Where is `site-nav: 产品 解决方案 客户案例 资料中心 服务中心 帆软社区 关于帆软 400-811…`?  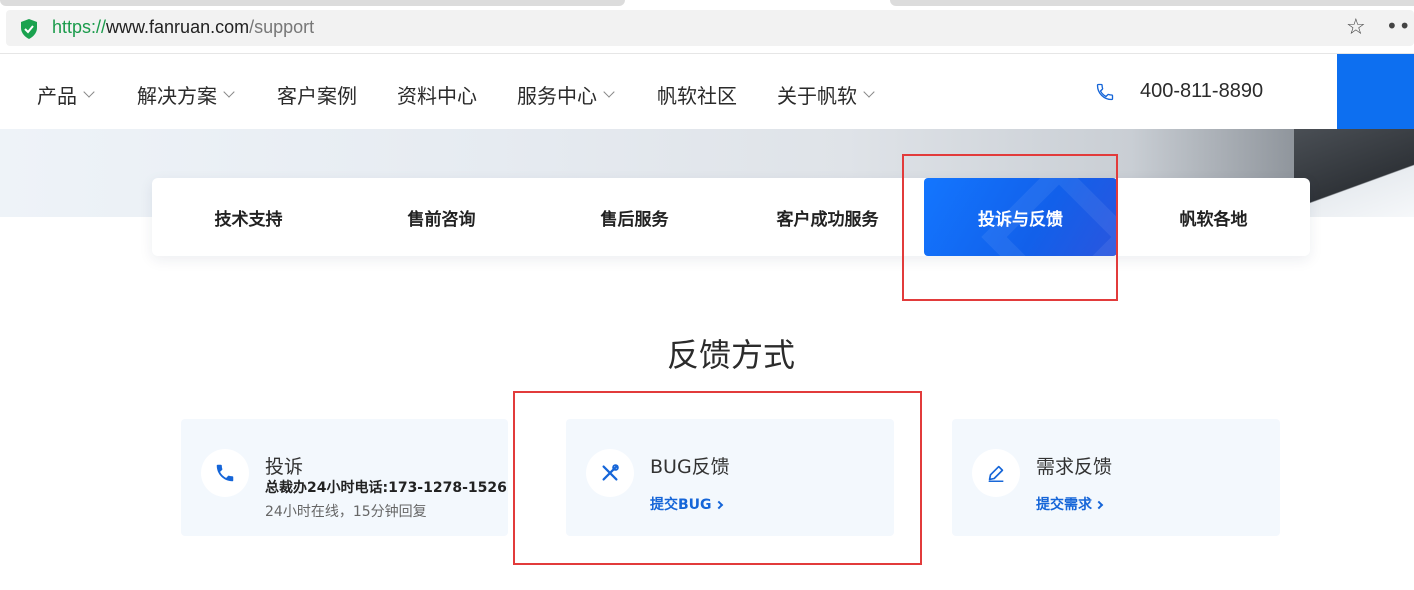 site-nav: 产品 解决方案 客户案例 资料中心 服务中心 帆软社区 关于帆软 400-811… is located at coordinates (707, 91).